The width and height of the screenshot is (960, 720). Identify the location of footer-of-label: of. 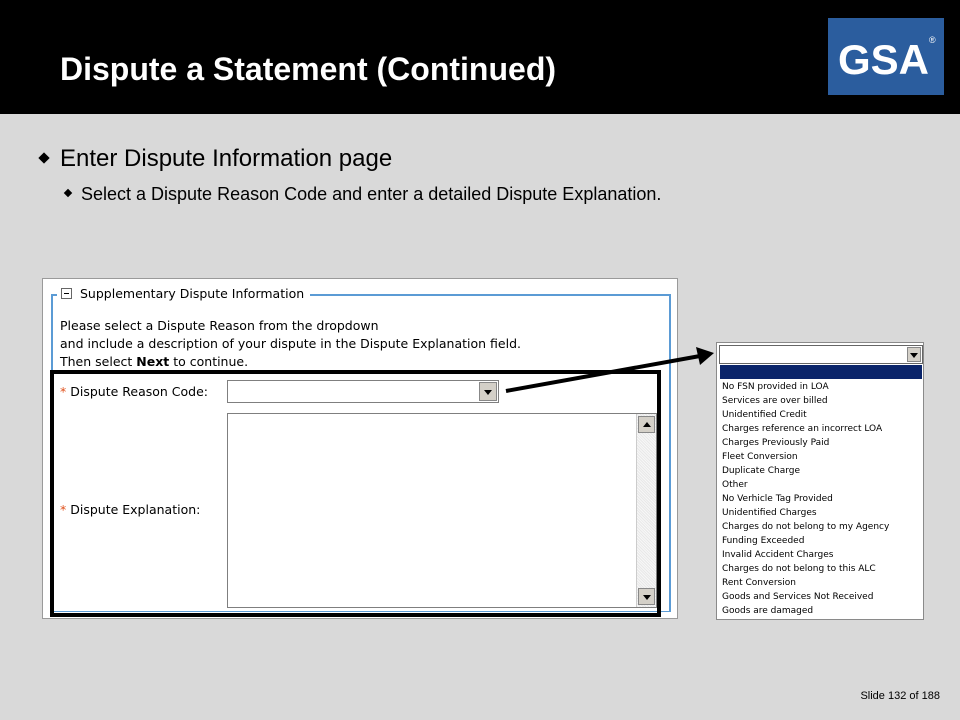
(914, 696).